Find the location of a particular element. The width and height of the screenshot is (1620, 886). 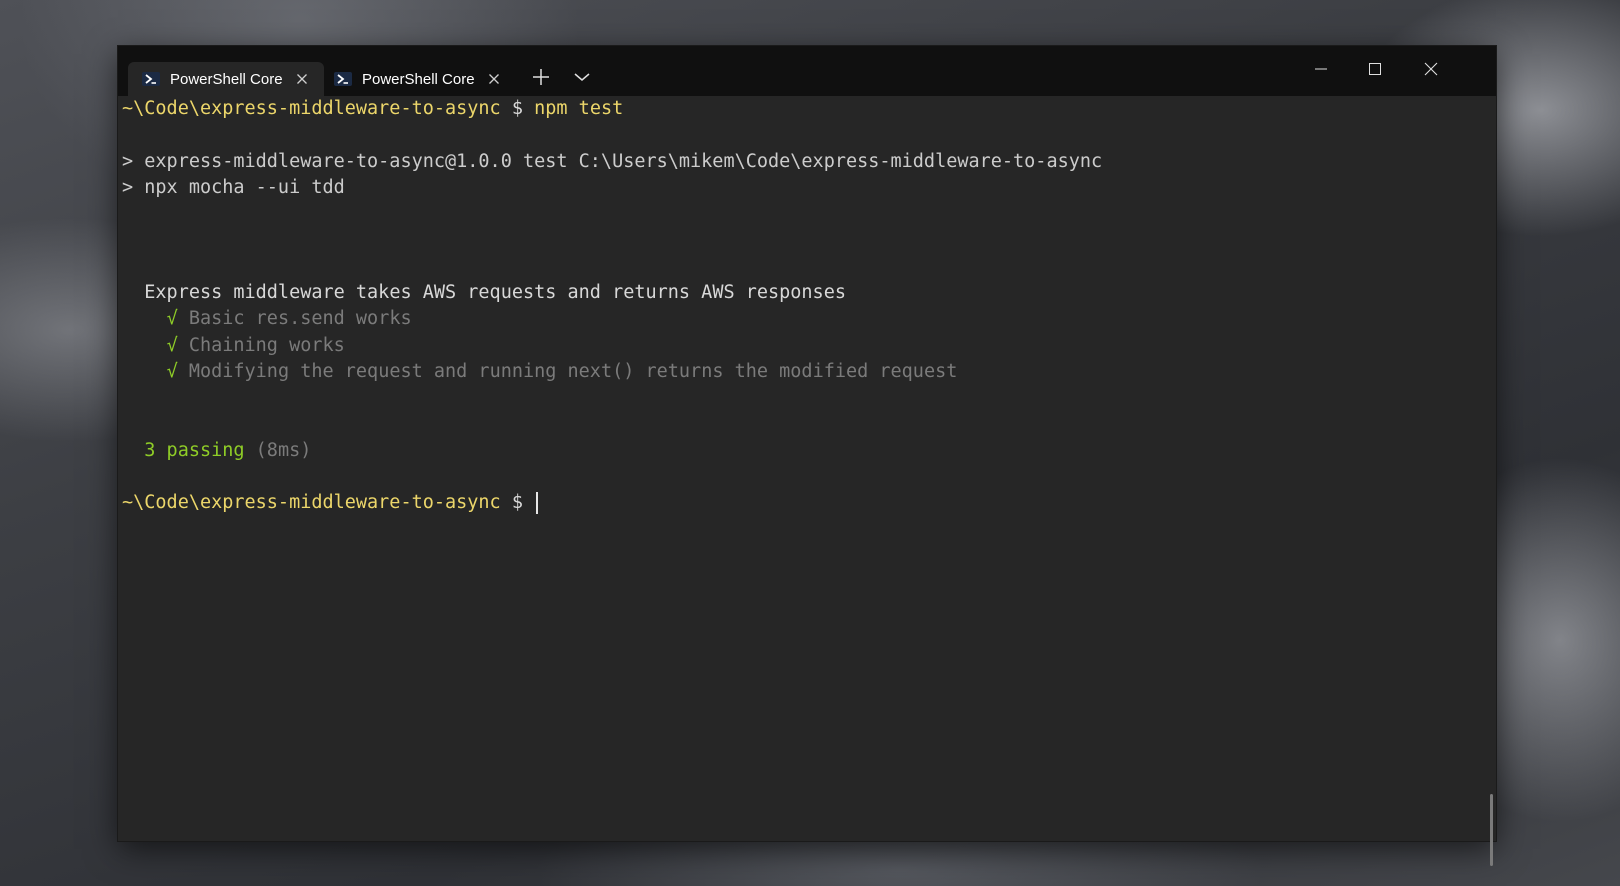

text-cursor is located at coordinates (537, 503).